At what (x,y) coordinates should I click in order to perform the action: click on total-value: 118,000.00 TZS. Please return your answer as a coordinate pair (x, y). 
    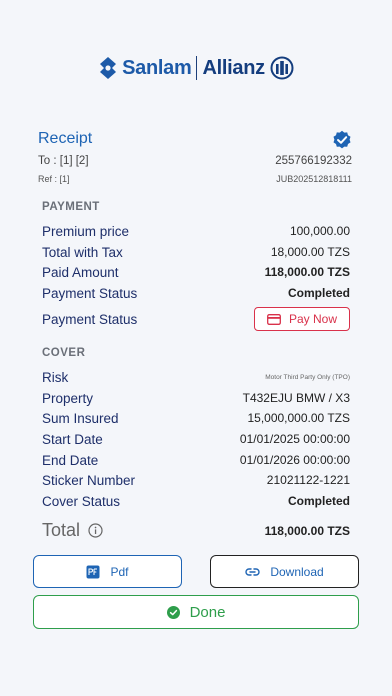
    Looking at the image, I should click on (307, 530).